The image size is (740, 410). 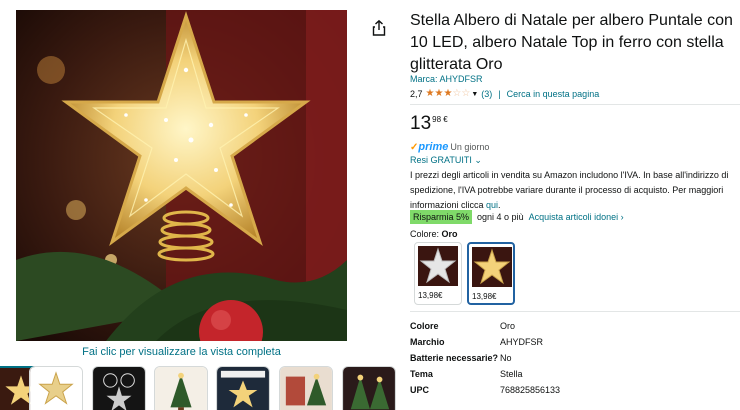 I want to click on price-whole: 13, so click(x=421, y=123).